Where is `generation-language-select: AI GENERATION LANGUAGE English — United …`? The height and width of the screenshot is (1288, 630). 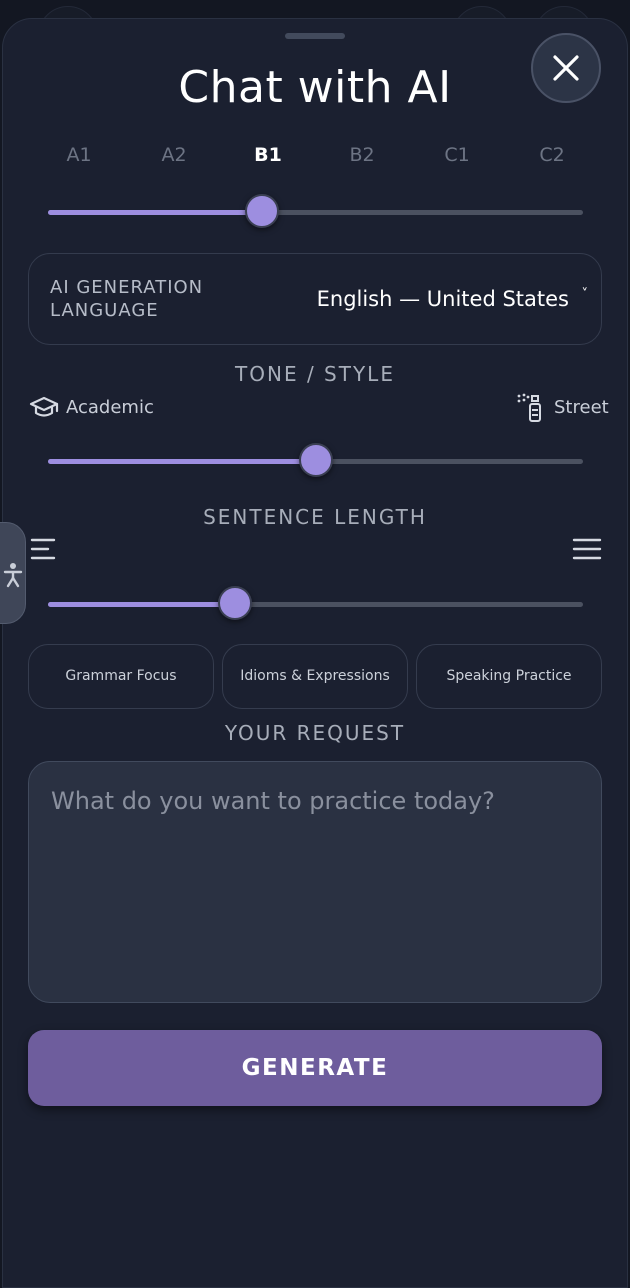
generation-language-select: AI GENERATION LANGUAGE English — United … is located at coordinates (315, 299).